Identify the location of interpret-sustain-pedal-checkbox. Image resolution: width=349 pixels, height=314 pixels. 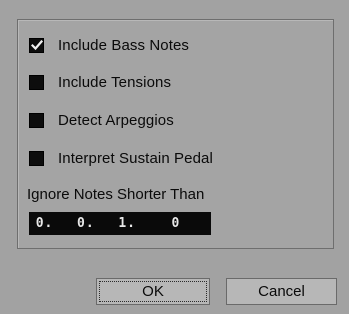
(36, 158).